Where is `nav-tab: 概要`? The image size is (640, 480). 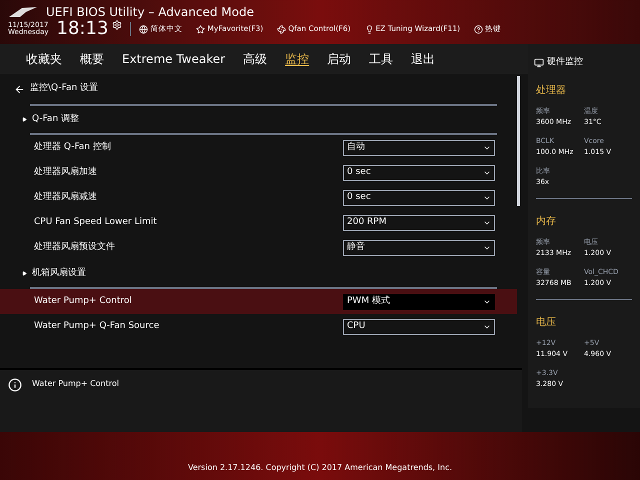
nav-tab: 概要 is located at coordinates (92, 59).